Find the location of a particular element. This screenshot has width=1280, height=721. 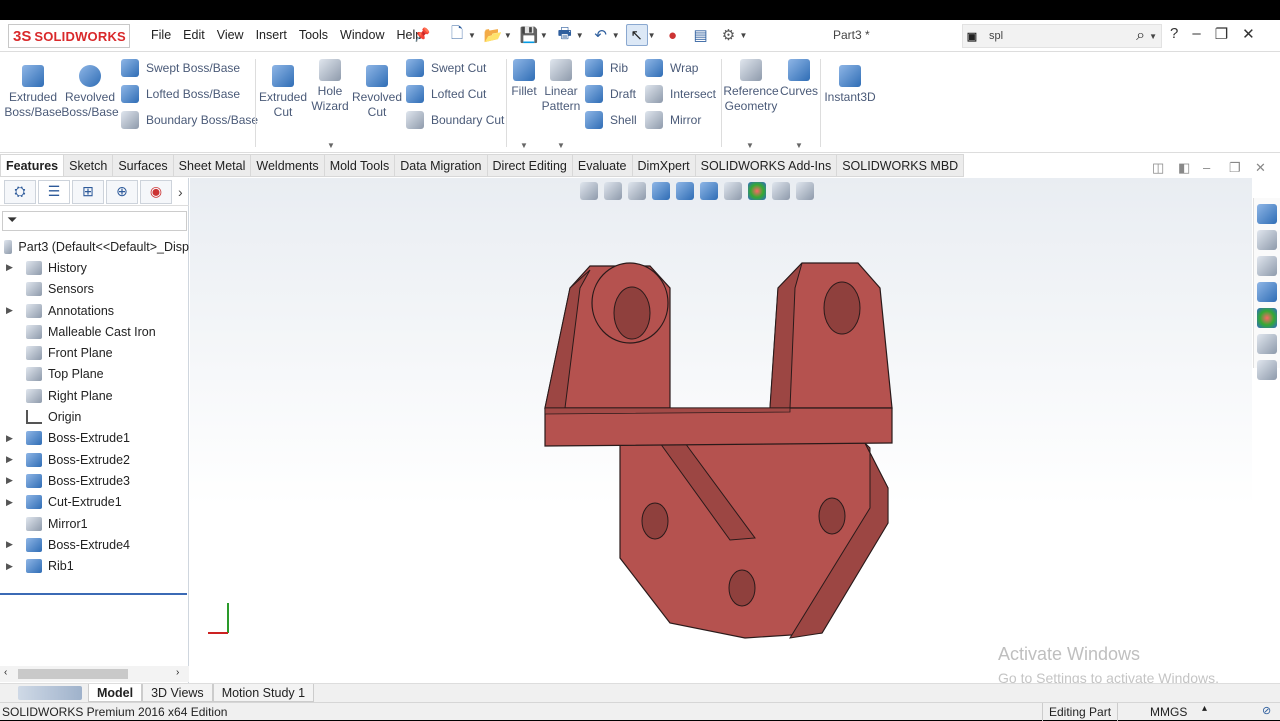

solidworks-resources-icon is located at coordinates (1267, 214).